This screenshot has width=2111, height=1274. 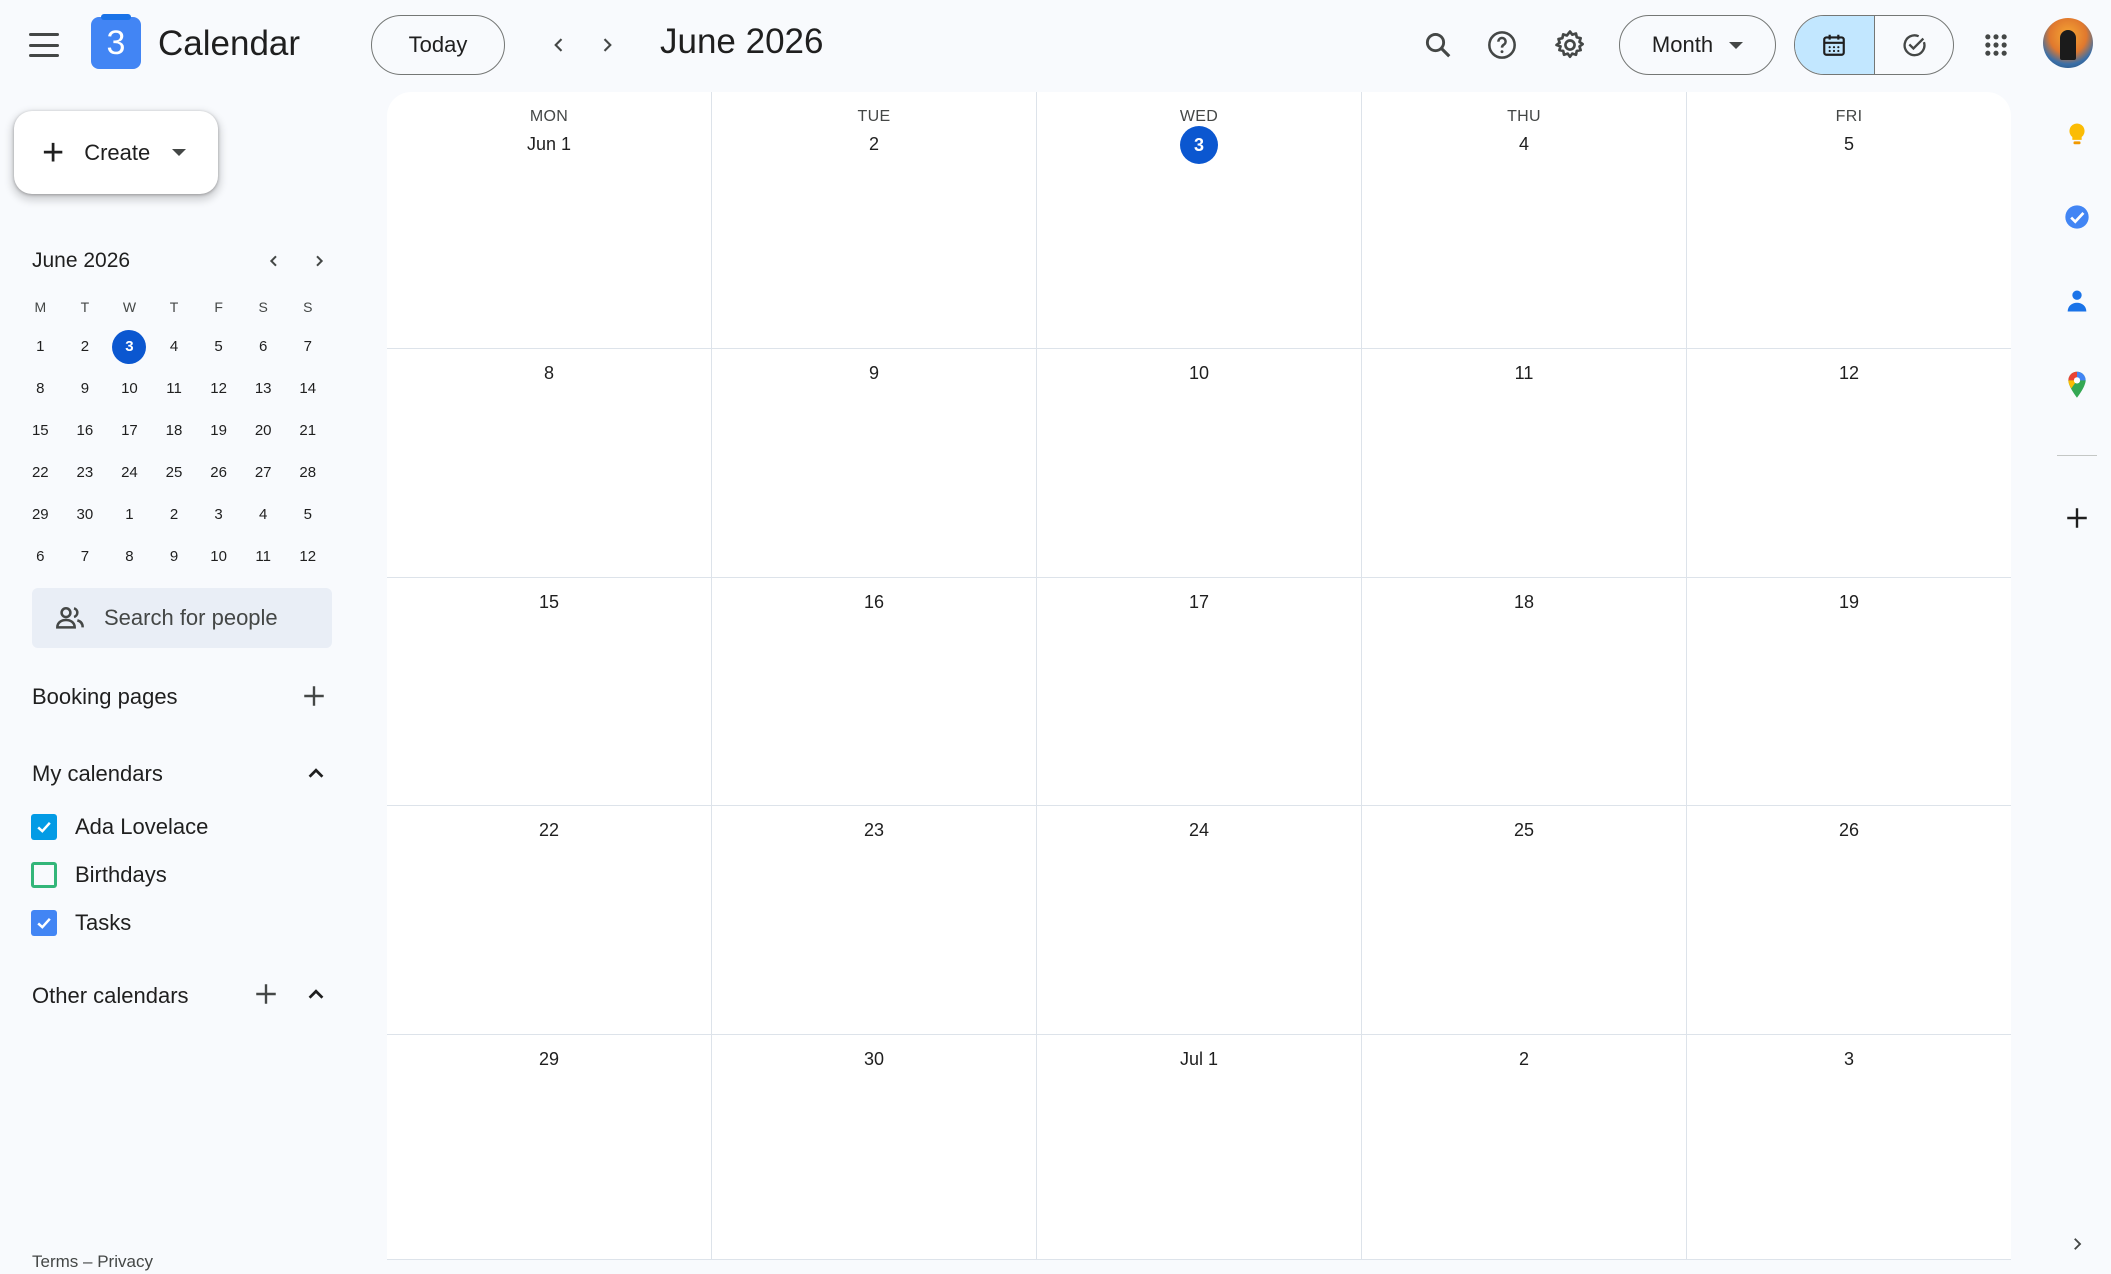 What do you see at coordinates (1199, 220) in the screenshot?
I see `day-cell: WED 3` at bounding box center [1199, 220].